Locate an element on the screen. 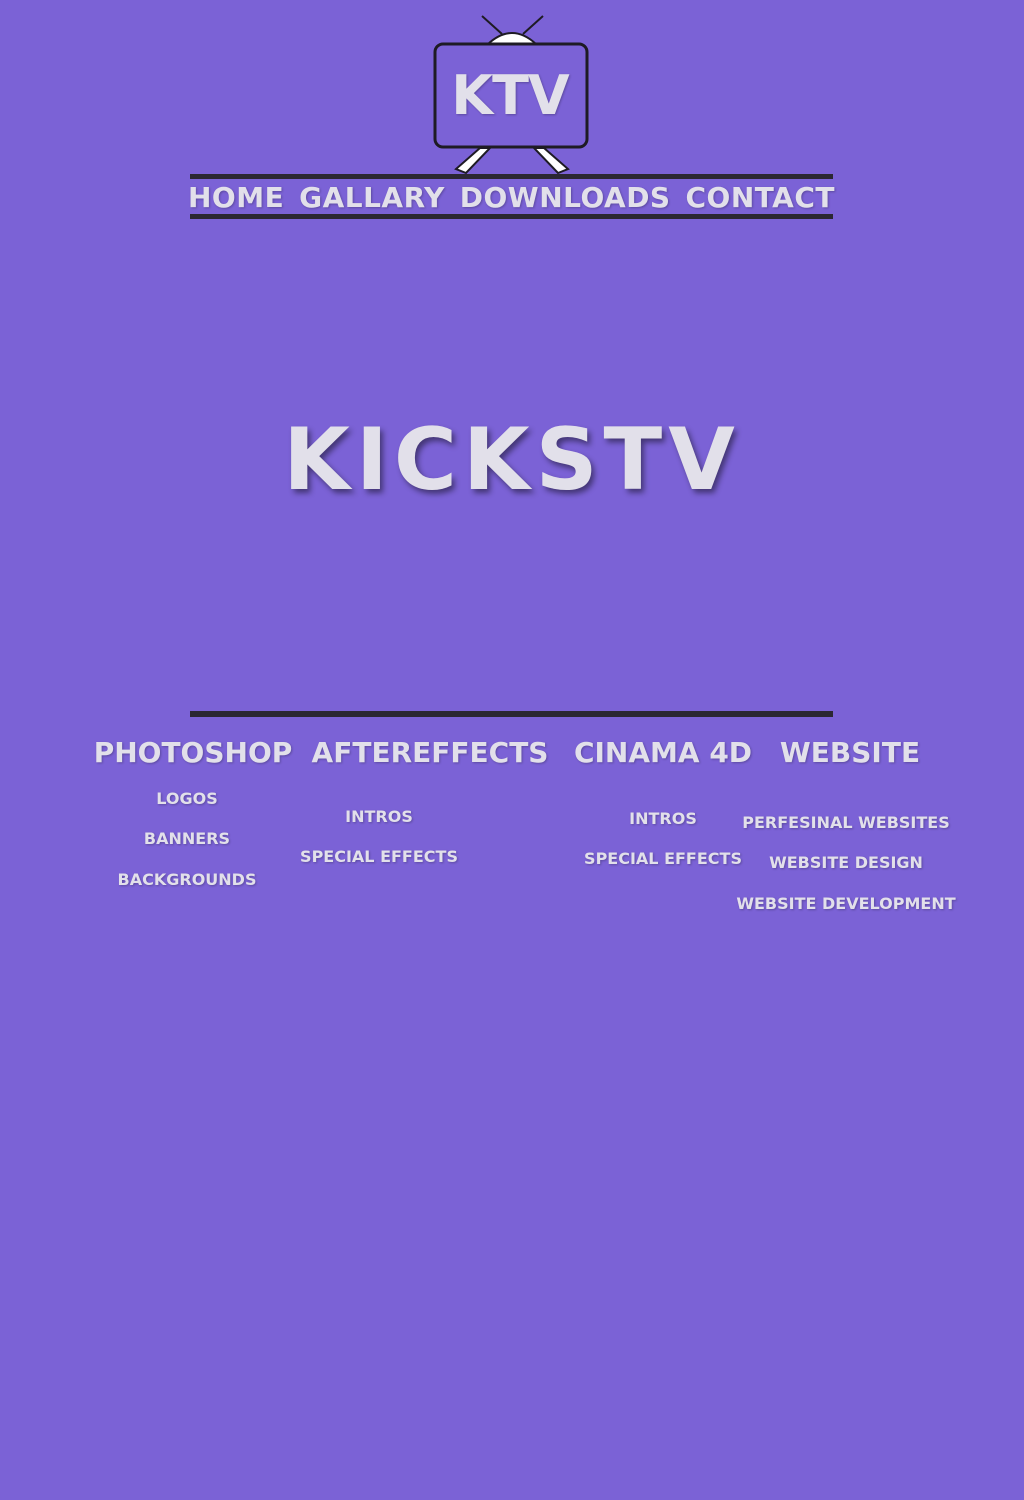  category-photoshop-title: PHOTOSHOP is located at coordinates (193, 752).